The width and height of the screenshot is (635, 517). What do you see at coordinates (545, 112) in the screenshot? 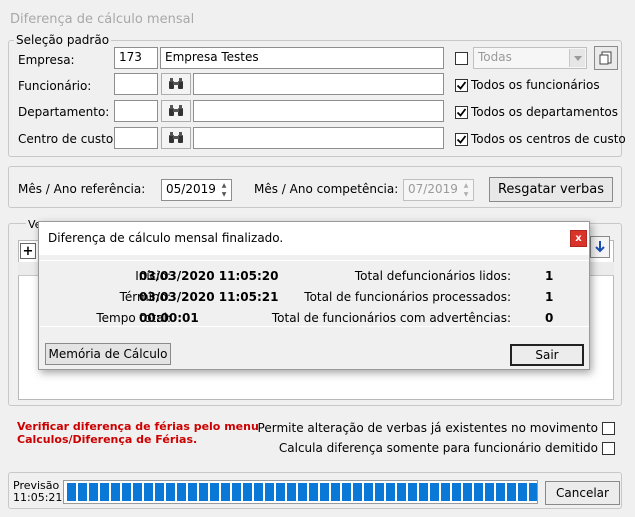
I see `todos-departamentos-label: Todos os departamentos` at bounding box center [545, 112].